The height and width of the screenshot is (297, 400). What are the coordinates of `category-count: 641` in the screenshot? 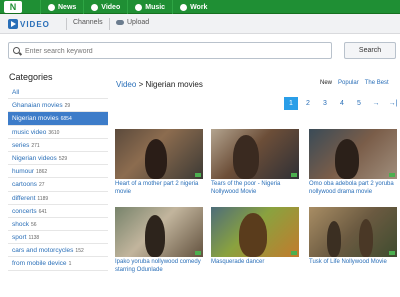 It's located at (42, 211).